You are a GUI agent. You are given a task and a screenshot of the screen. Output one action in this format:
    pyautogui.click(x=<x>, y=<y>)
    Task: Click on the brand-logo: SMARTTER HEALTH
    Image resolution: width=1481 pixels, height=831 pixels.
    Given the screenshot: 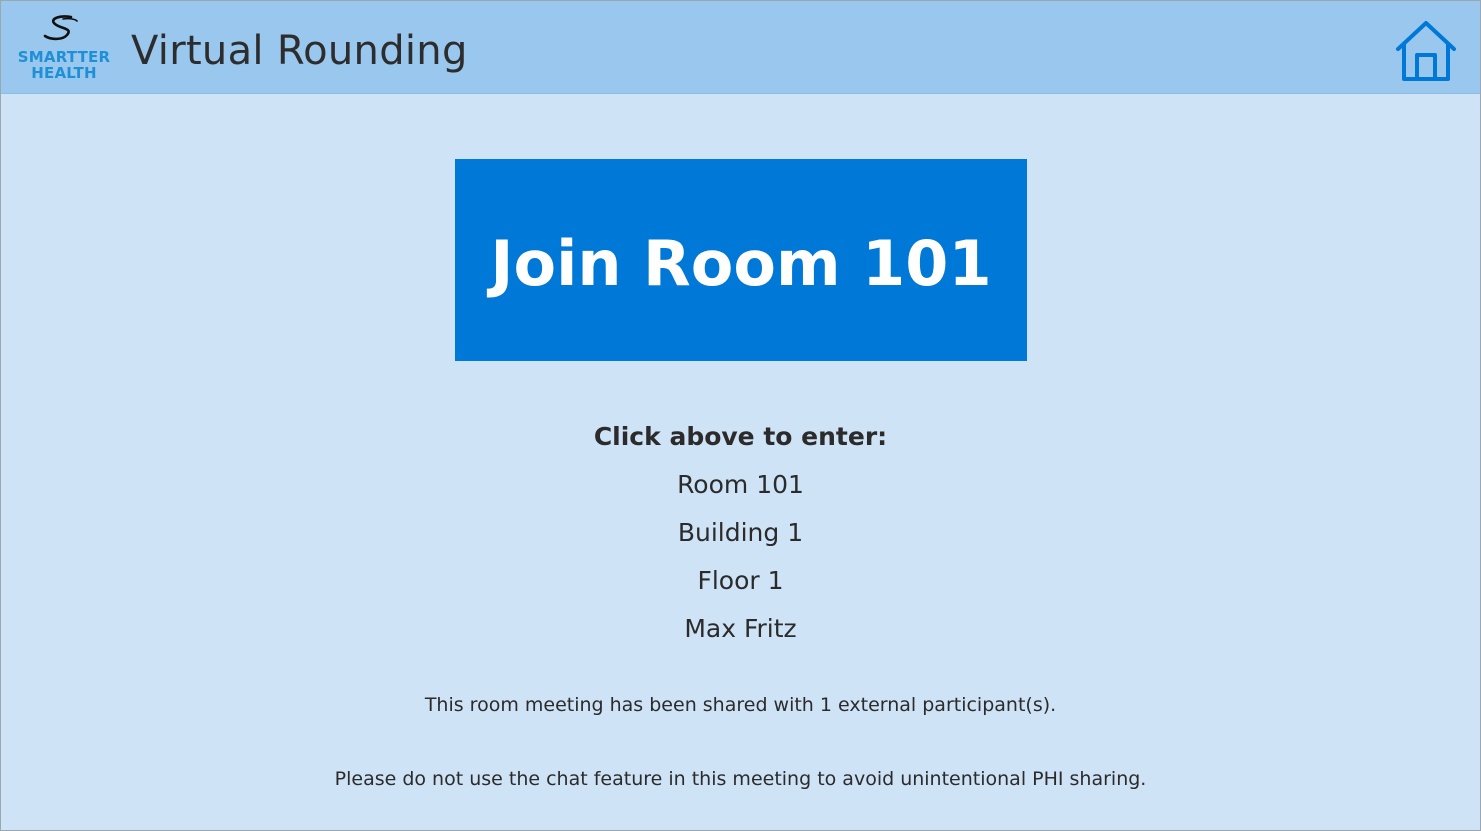 What is the action you would take?
    pyautogui.click(x=64, y=49)
    